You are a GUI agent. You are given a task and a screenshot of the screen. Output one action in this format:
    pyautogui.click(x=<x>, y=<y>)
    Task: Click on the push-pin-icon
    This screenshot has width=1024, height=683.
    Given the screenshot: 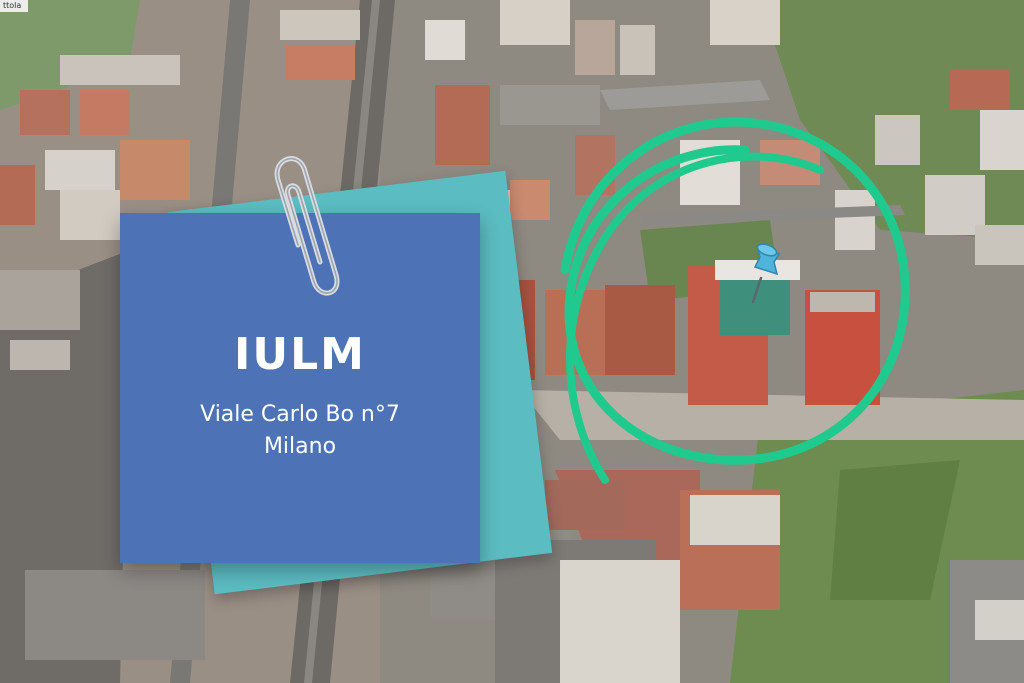 What is the action you would take?
    pyautogui.click(x=766, y=273)
    